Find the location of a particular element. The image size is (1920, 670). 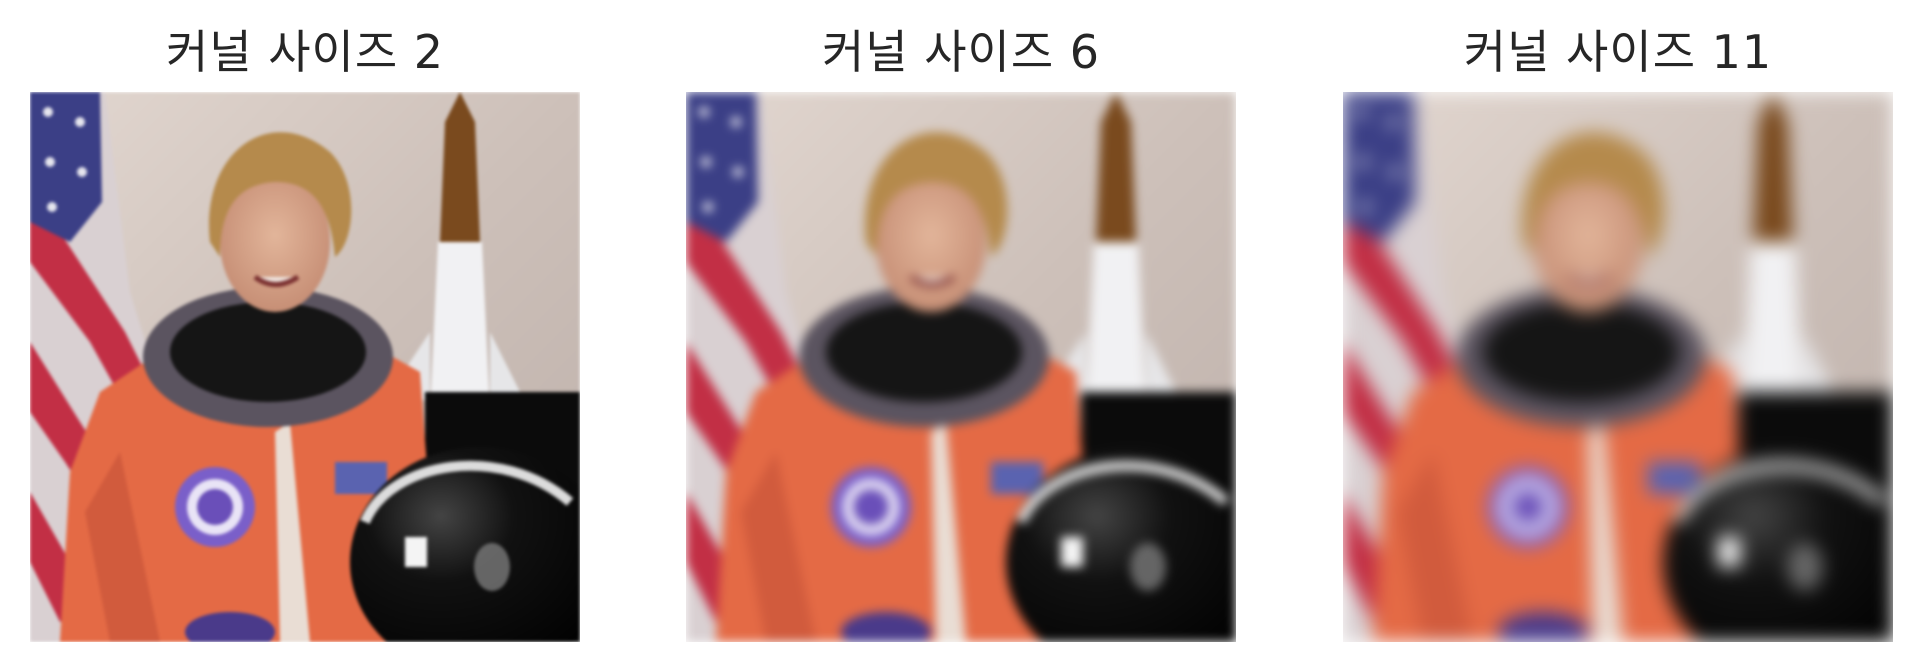

panel-title: 커널 사이즈 2 is located at coordinates (305, 52).